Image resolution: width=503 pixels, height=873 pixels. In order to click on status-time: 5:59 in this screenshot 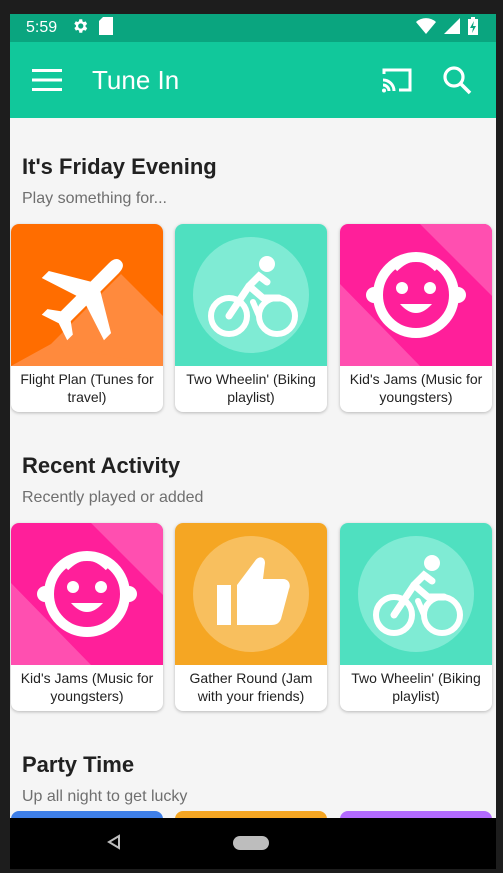, I will do `click(42, 27)`.